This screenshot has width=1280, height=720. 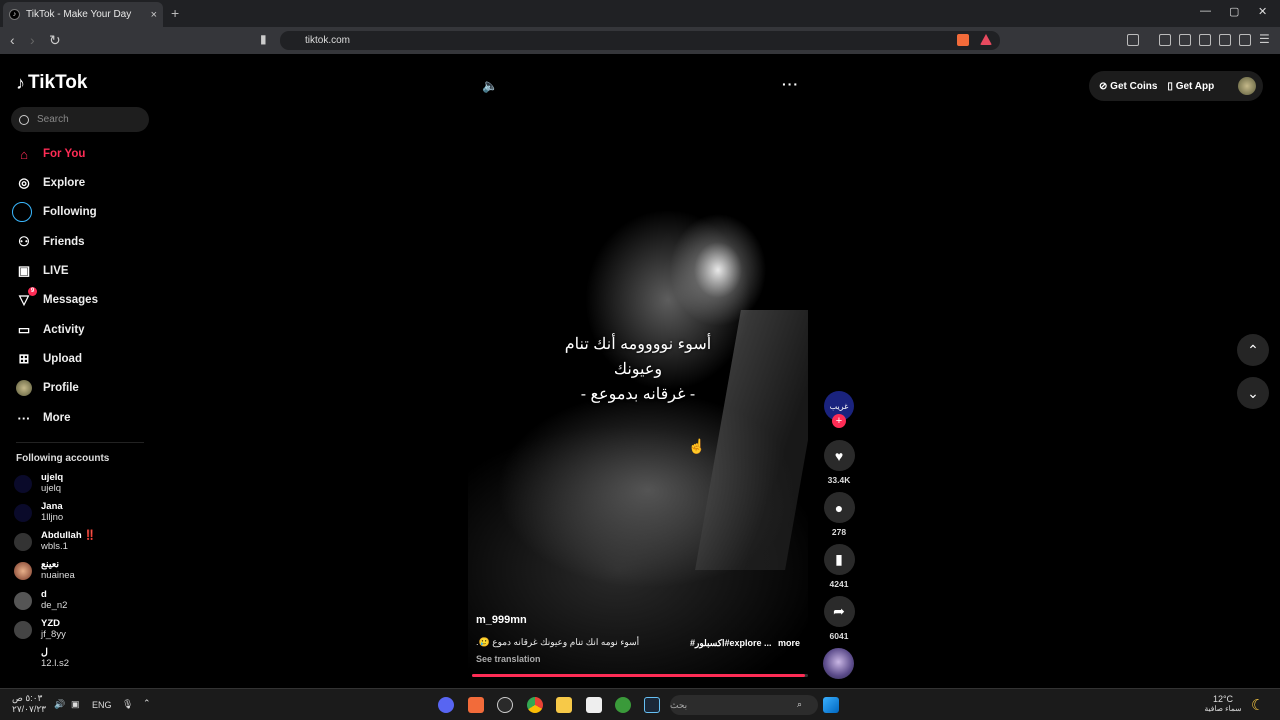 What do you see at coordinates (505, 705) in the screenshot?
I see `obs-icon` at bounding box center [505, 705].